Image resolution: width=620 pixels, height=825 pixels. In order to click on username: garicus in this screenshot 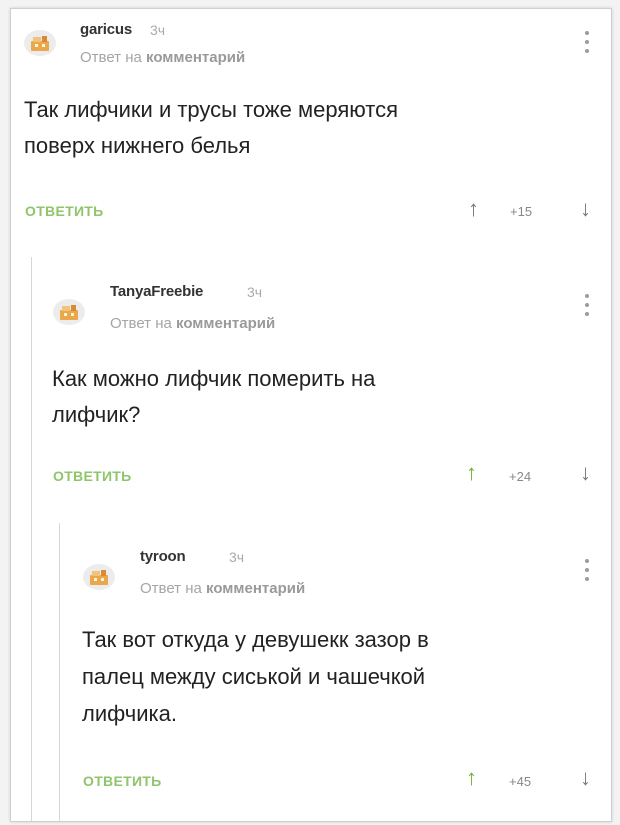, I will do `click(106, 29)`.